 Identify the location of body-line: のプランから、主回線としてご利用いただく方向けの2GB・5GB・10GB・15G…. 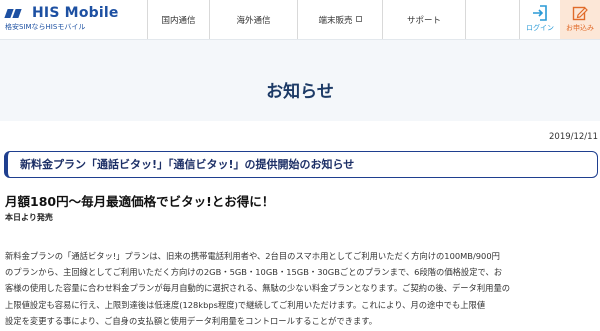
(254, 272).